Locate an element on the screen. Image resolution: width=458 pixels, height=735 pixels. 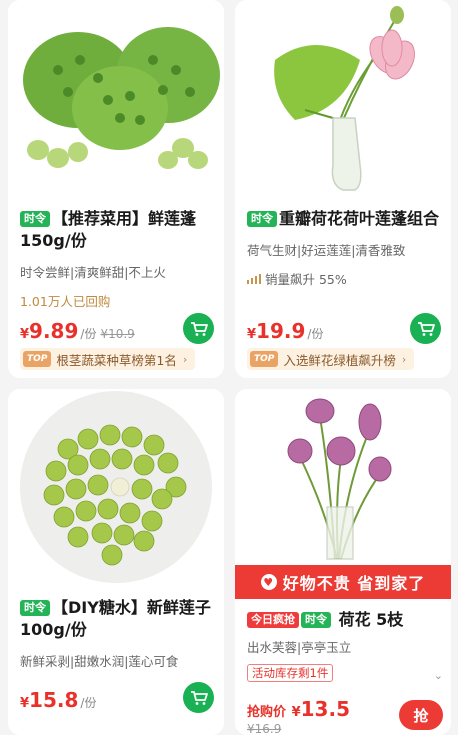
sales-trend: 销量飙升 55% is located at coordinates (344, 278).